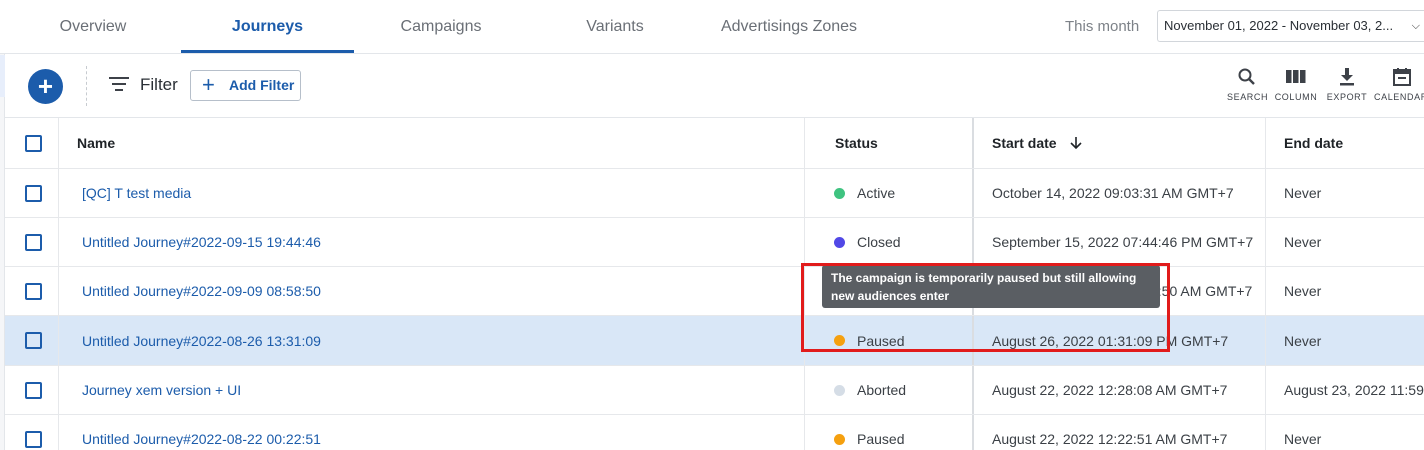  What do you see at coordinates (901, 242) in the screenshot?
I see `status-cell: Closed` at bounding box center [901, 242].